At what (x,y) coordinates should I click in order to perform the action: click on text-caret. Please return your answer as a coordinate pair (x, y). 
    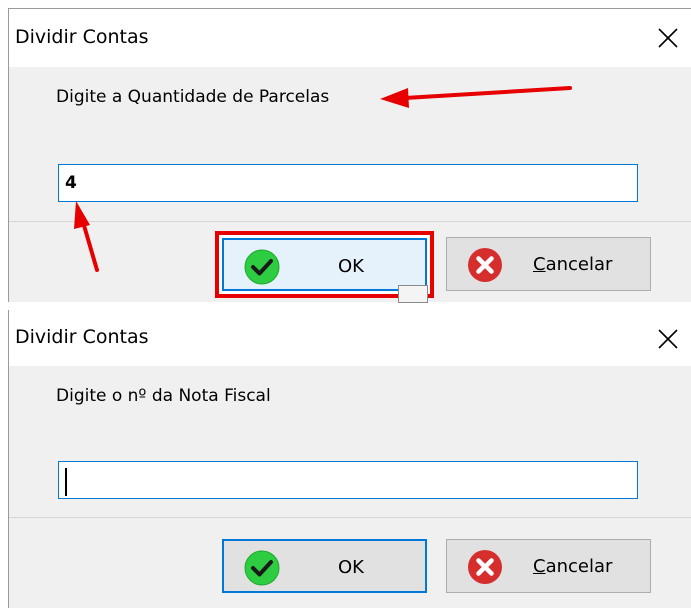
    Looking at the image, I should click on (66, 482).